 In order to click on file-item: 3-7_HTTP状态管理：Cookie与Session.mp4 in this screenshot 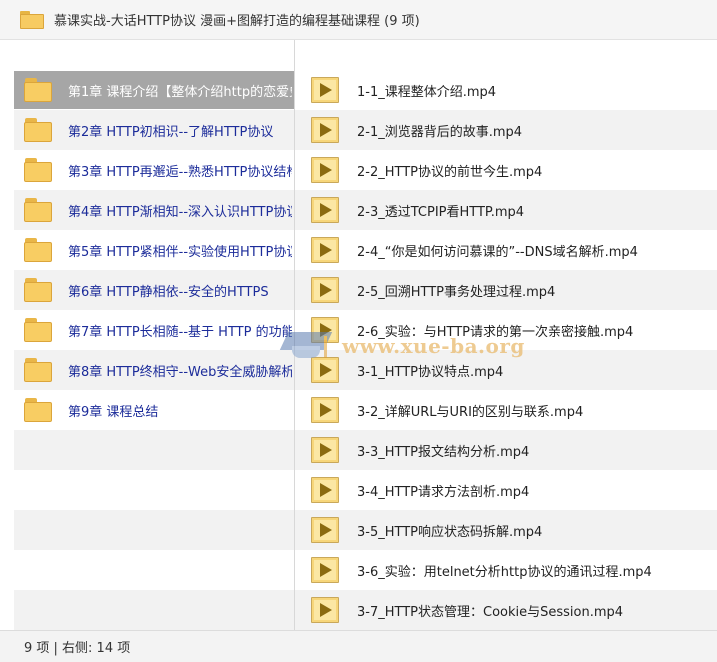, I will do `click(506, 610)`.